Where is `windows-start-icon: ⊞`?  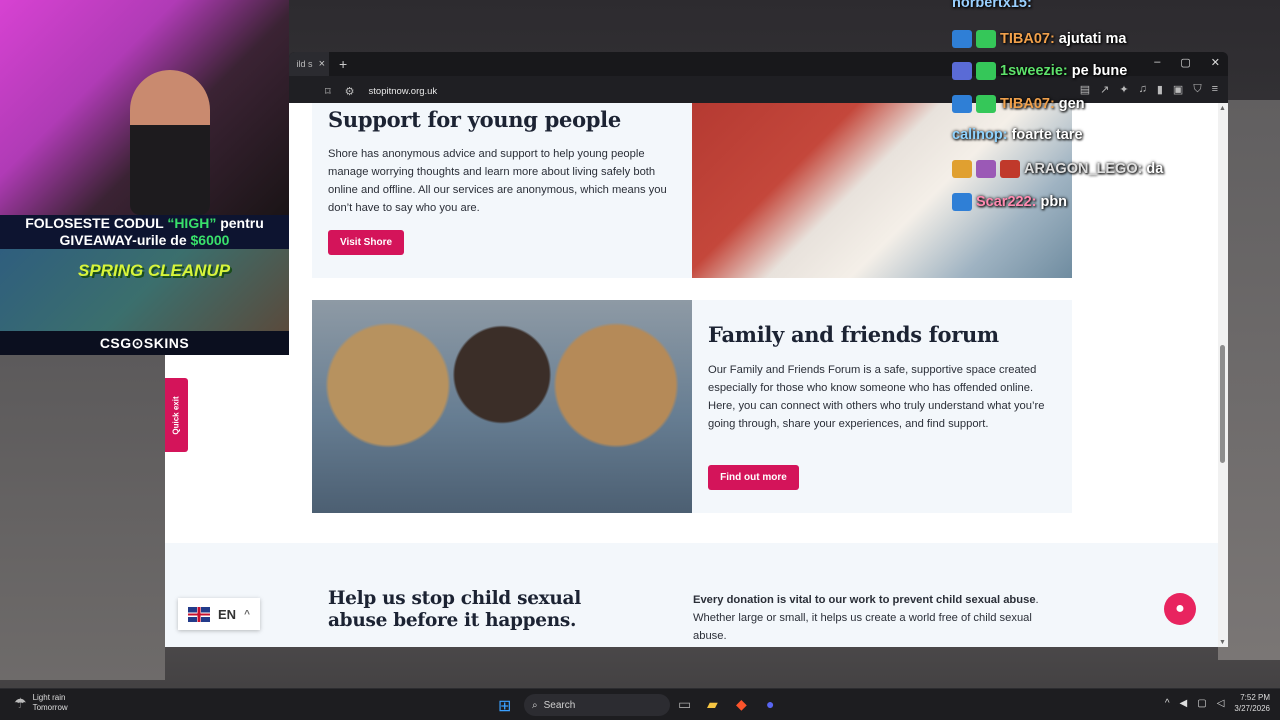
windows-start-icon: ⊞ is located at coordinates (504, 706).